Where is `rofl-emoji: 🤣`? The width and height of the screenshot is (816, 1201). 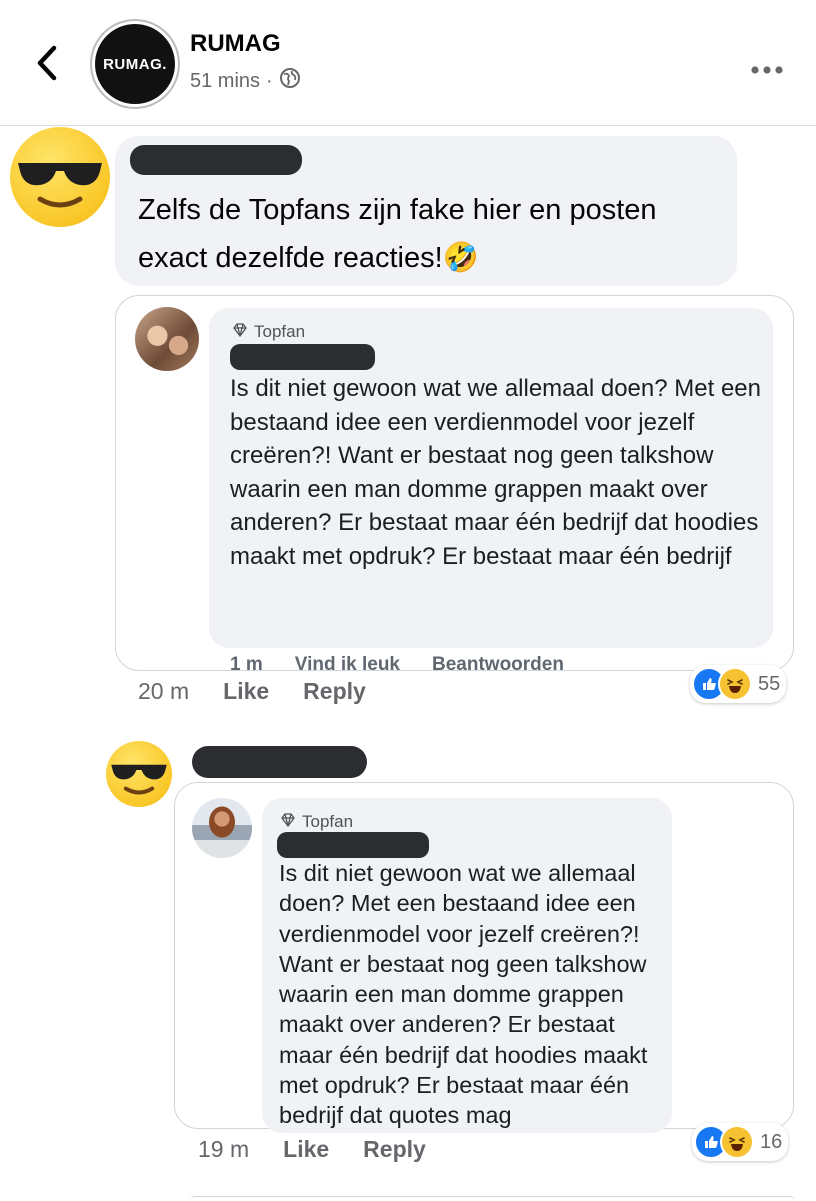
rofl-emoji: 🤣 is located at coordinates (460, 258).